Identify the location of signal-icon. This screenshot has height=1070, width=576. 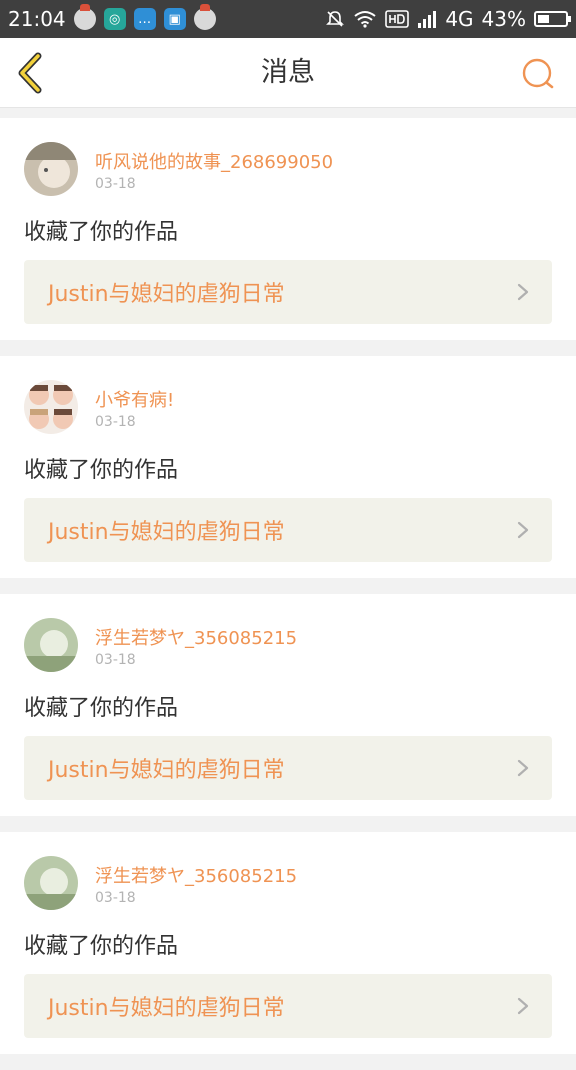
(427, 19).